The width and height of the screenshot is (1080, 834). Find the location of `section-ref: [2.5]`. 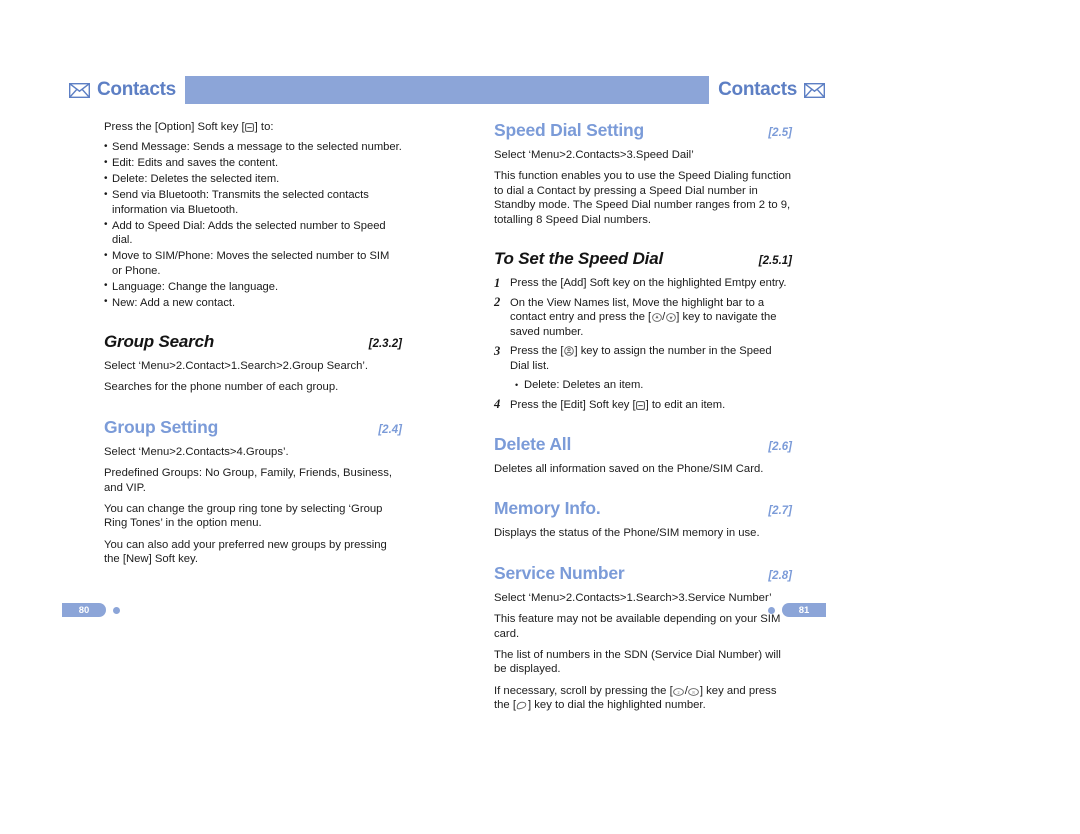

section-ref: [2.5] is located at coordinates (780, 133).